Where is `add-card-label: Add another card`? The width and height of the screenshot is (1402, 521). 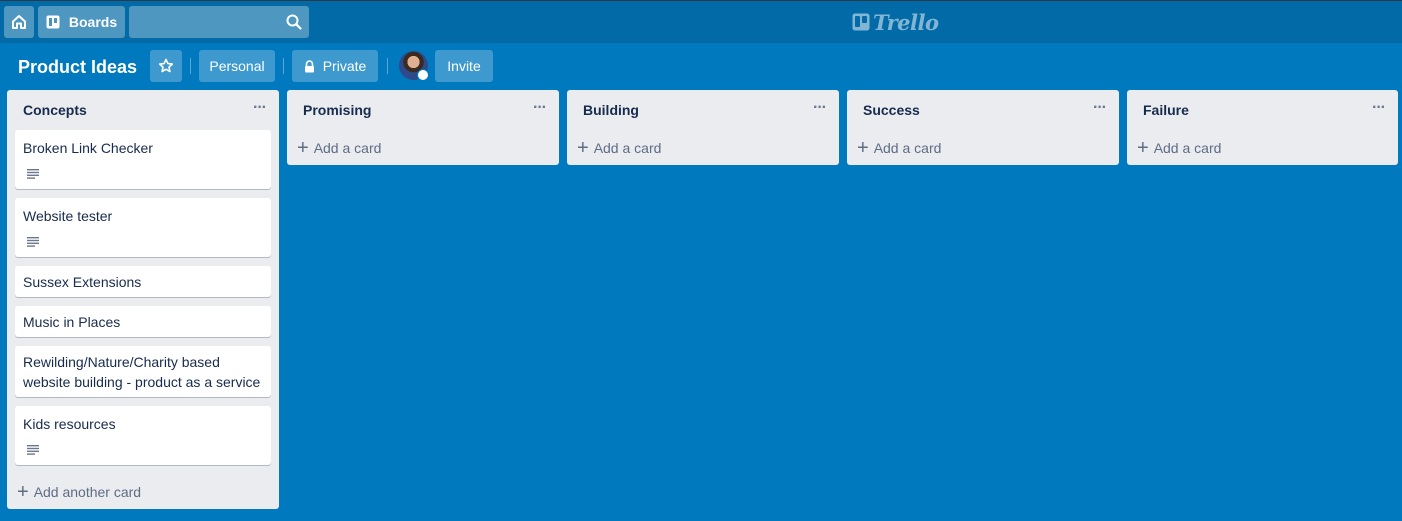 add-card-label: Add another card is located at coordinates (87, 492).